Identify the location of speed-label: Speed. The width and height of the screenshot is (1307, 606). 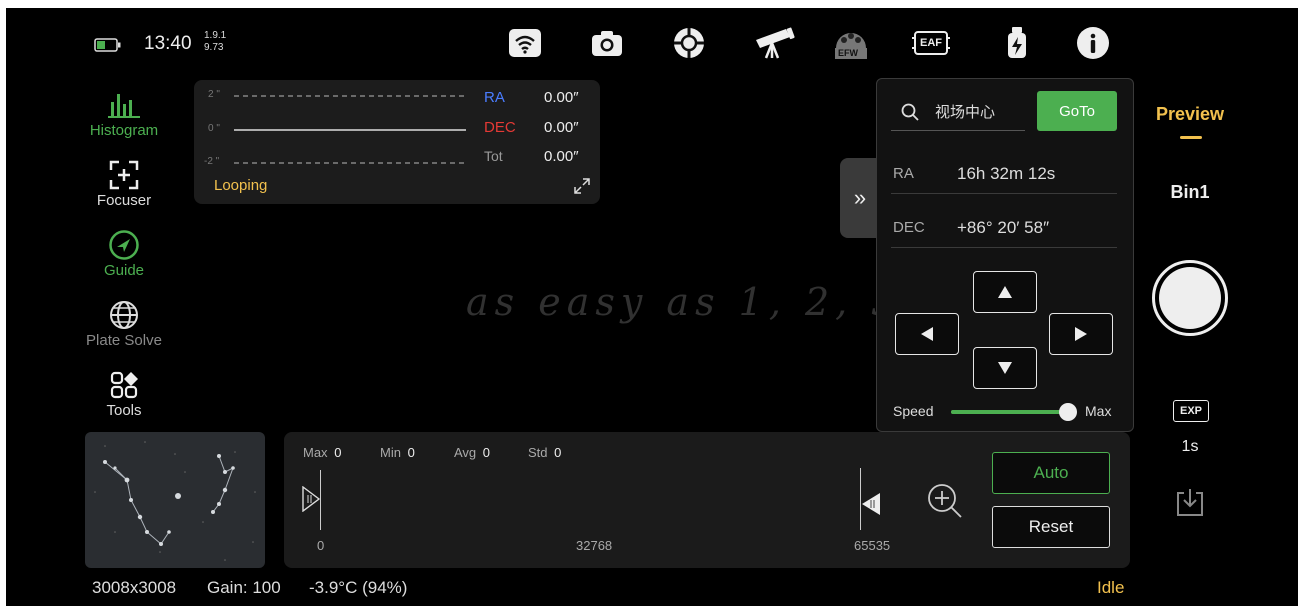
(913, 411).